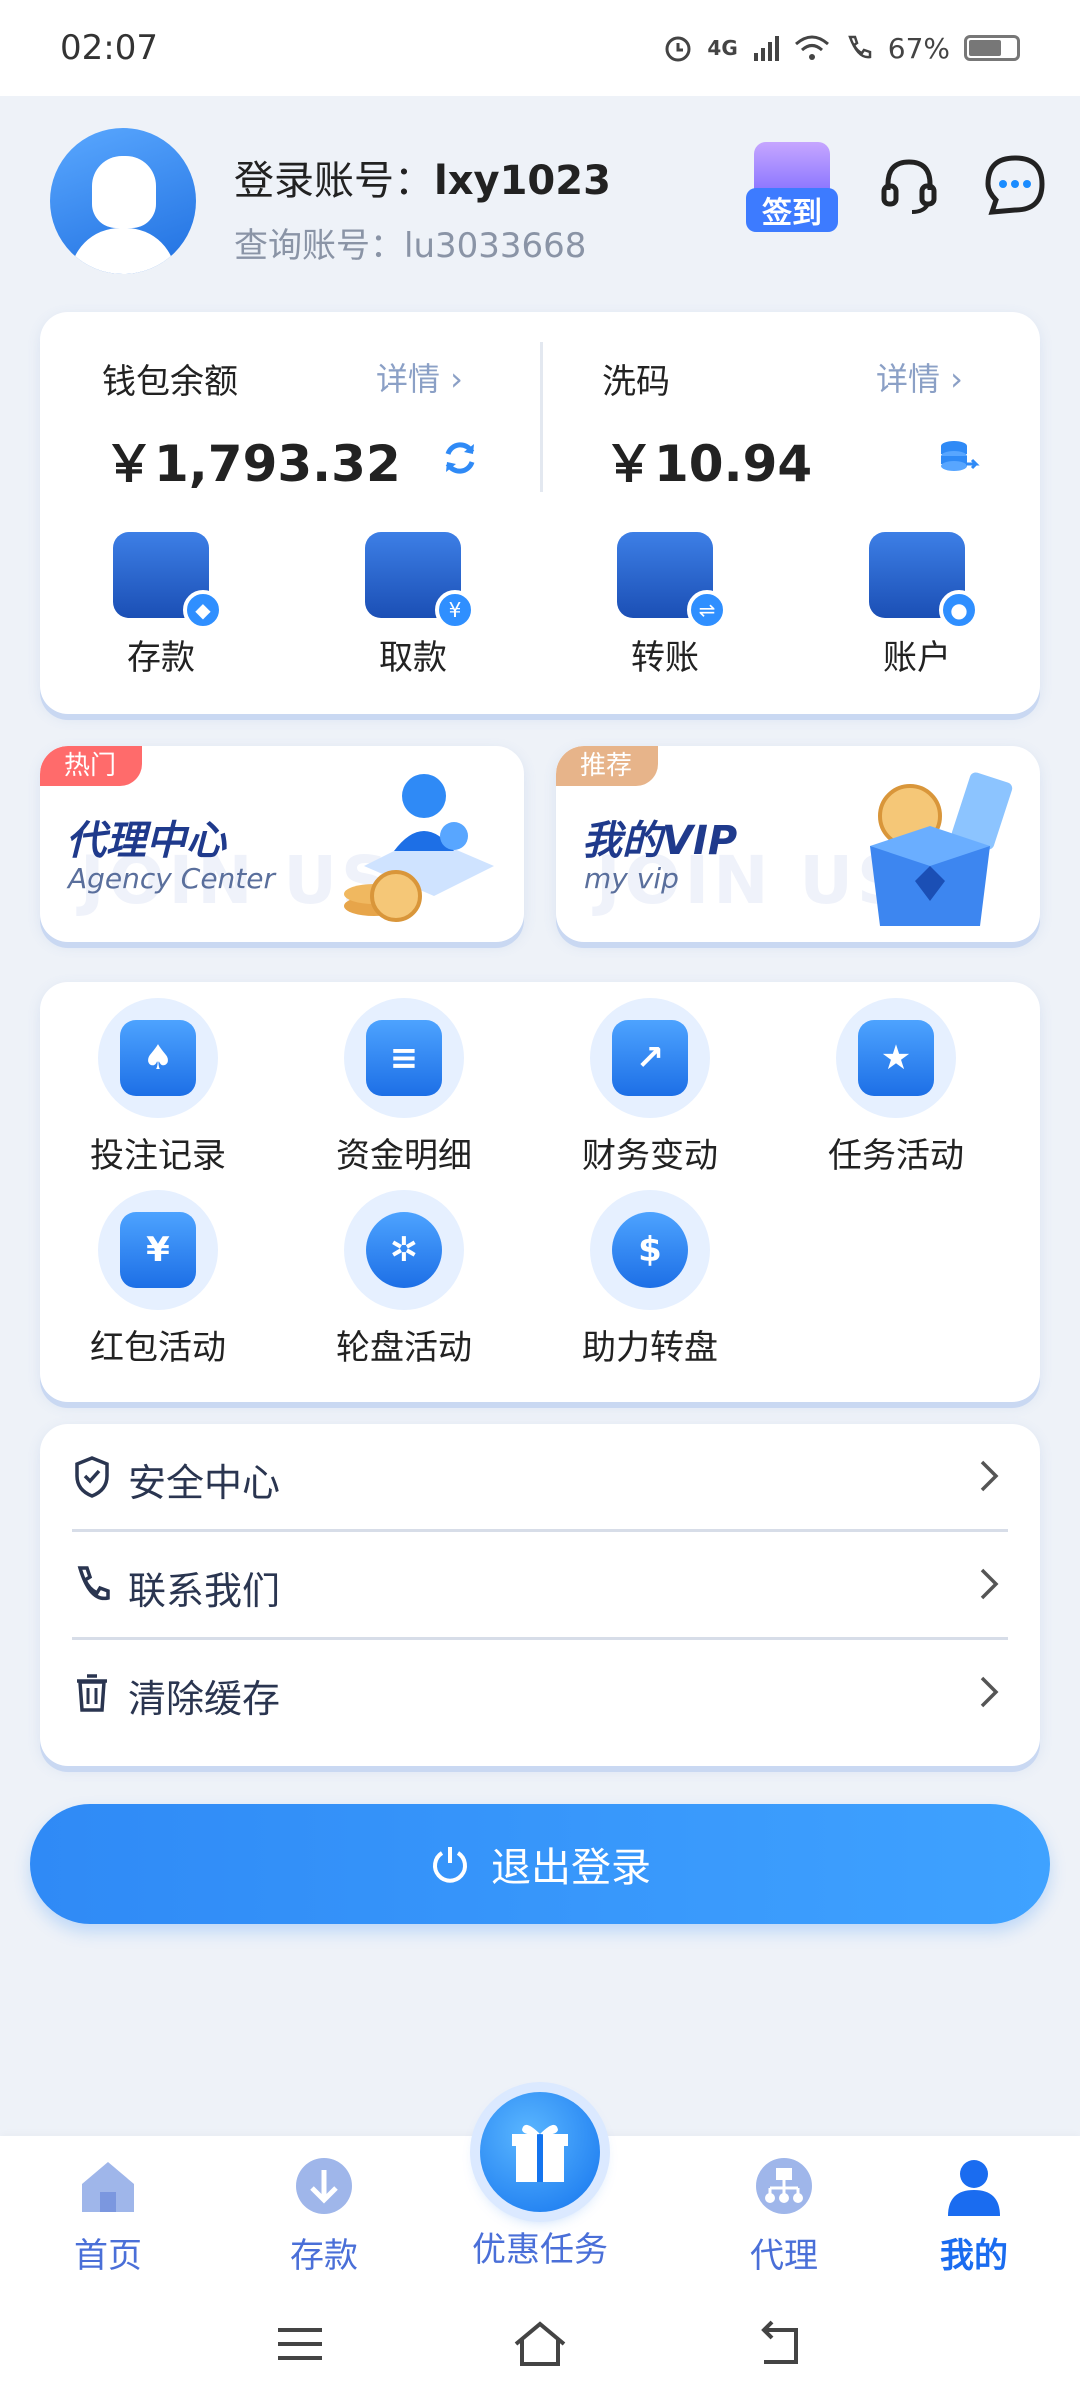 The height and width of the screenshot is (2404, 1080). I want to click on wash-label: 洗码, so click(636, 382).